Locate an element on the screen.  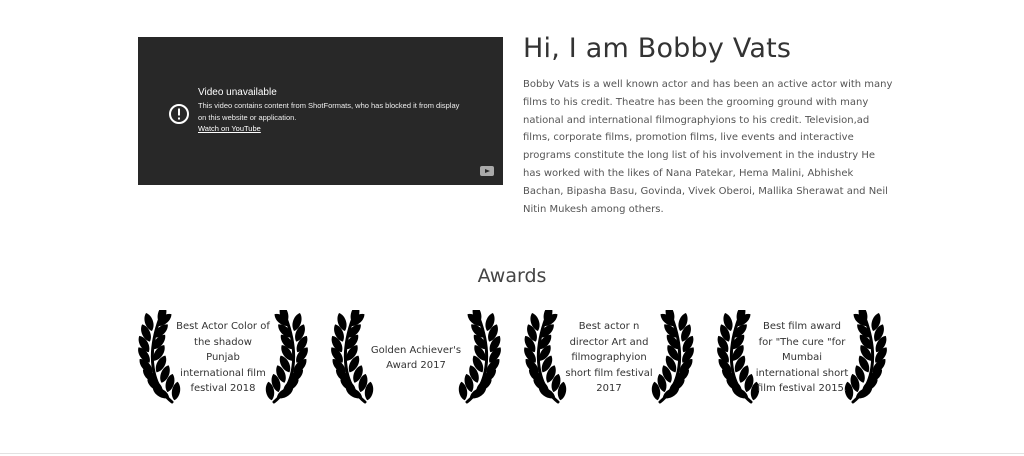
video-unavailable-title: Video unavailable is located at coordinates (237, 92).